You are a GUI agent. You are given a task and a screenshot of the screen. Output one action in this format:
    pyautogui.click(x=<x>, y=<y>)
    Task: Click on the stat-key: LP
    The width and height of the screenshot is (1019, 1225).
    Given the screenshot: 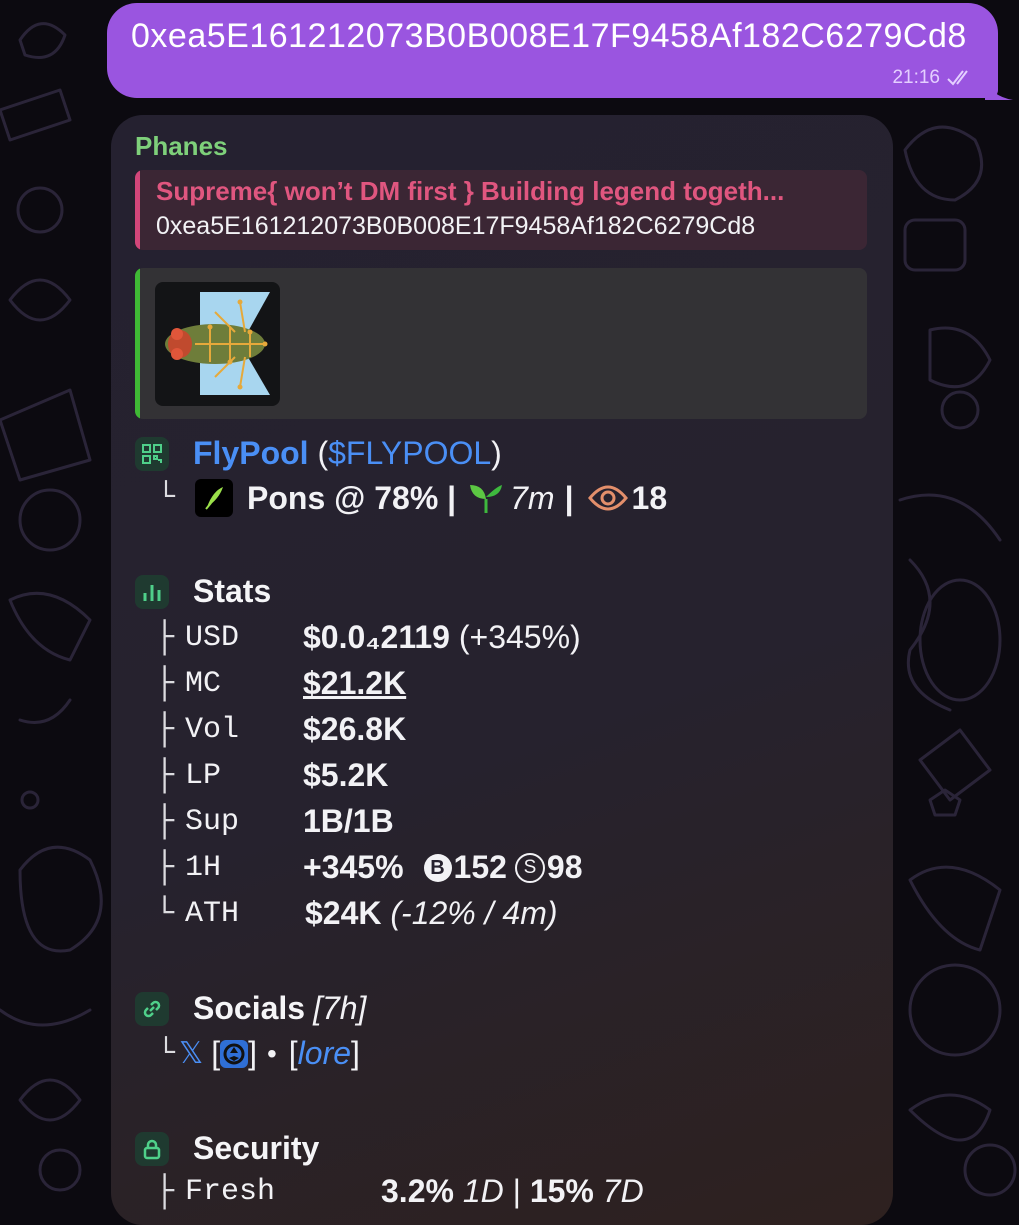 What is the action you would take?
    pyautogui.click(x=203, y=776)
    